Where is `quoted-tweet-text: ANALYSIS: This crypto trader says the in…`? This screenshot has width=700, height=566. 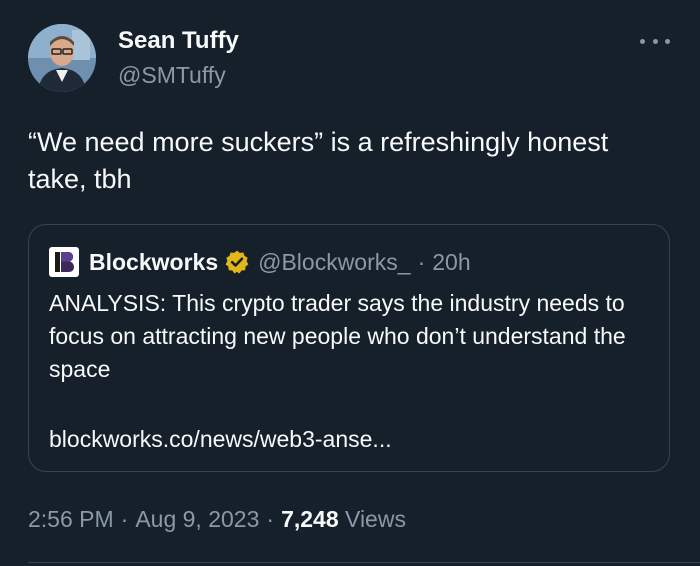
quoted-tweet-text: ANALYSIS: This crypto trader says the in… is located at coordinates (337, 336).